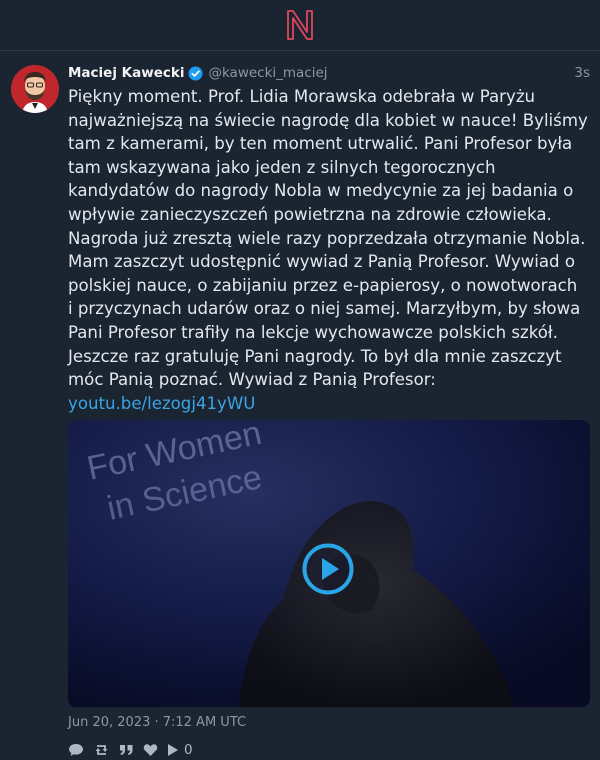 This screenshot has width=600, height=760. I want to click on top-bar, so click(300, 25).